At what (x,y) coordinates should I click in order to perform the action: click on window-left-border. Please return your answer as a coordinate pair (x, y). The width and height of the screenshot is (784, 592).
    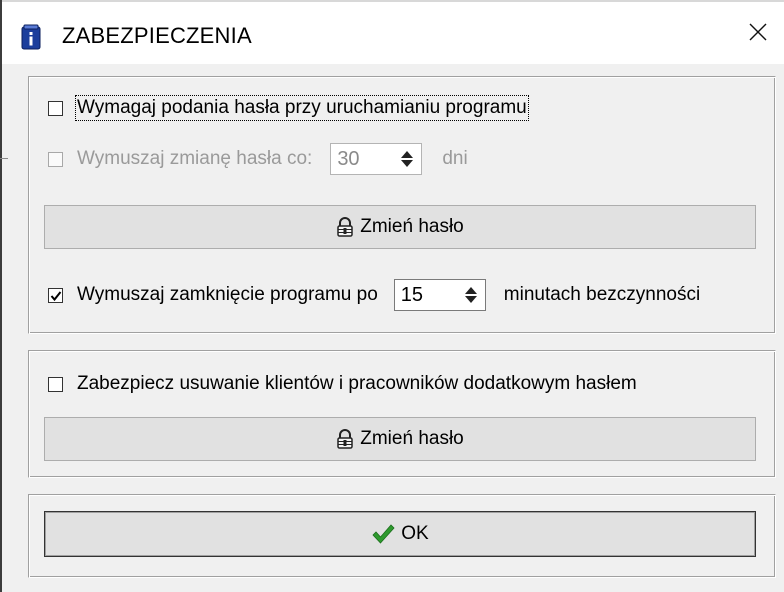
    Looking at the image, I should click on (1, 296).